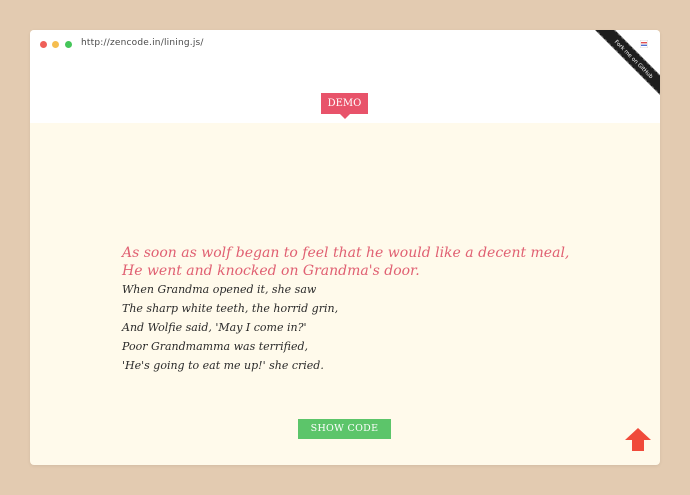 This screenshot has width=690, height=495. What do you see at coordinates (55, 44) in the screenshot?
I see `minimize-window-dot` at bounding box center [55, 44].